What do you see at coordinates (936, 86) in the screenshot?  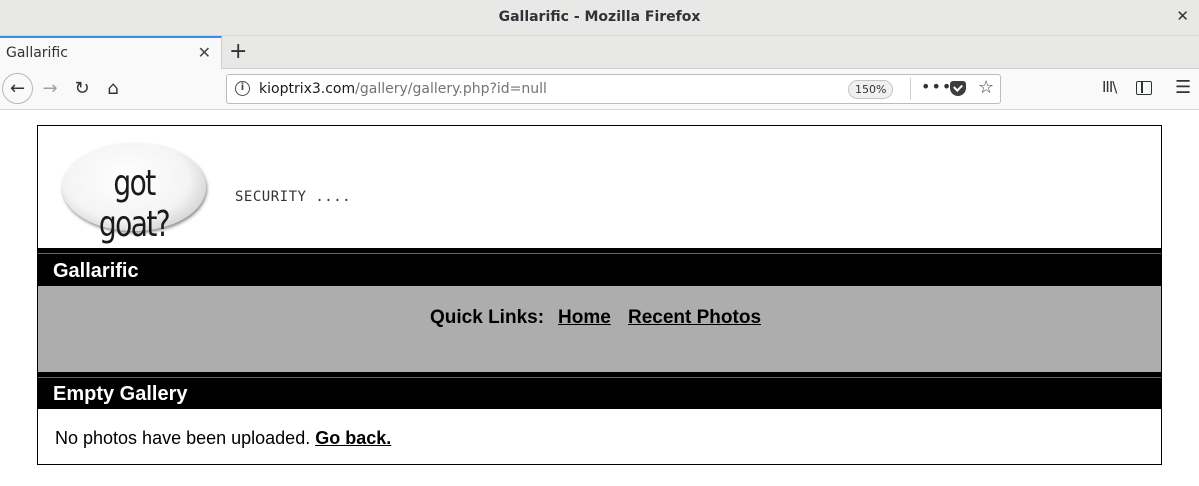 I see `more-icon: •••` at bounding box center [936, 86].